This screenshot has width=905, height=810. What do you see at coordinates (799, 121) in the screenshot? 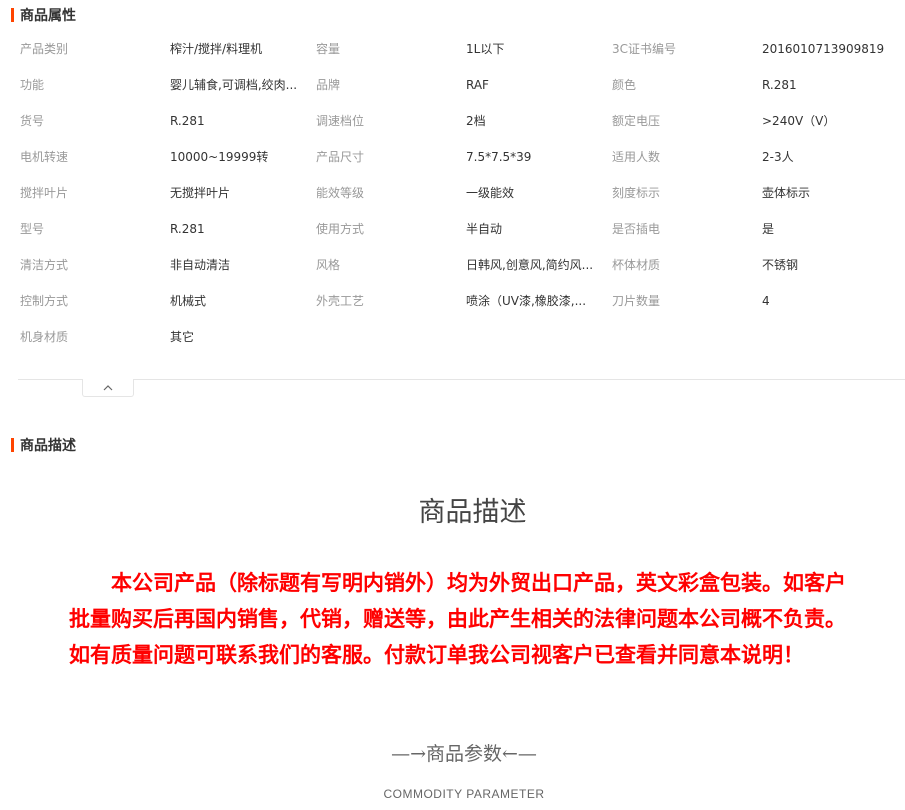
I see `attribute-value: >240V（V）` at bounding box center [799, 121].